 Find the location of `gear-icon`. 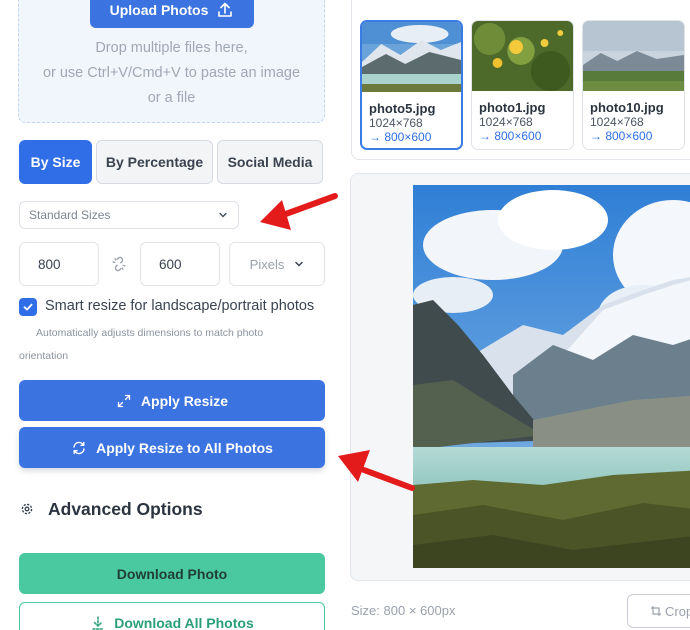

gear-icon is located at coordinates (27, 509).